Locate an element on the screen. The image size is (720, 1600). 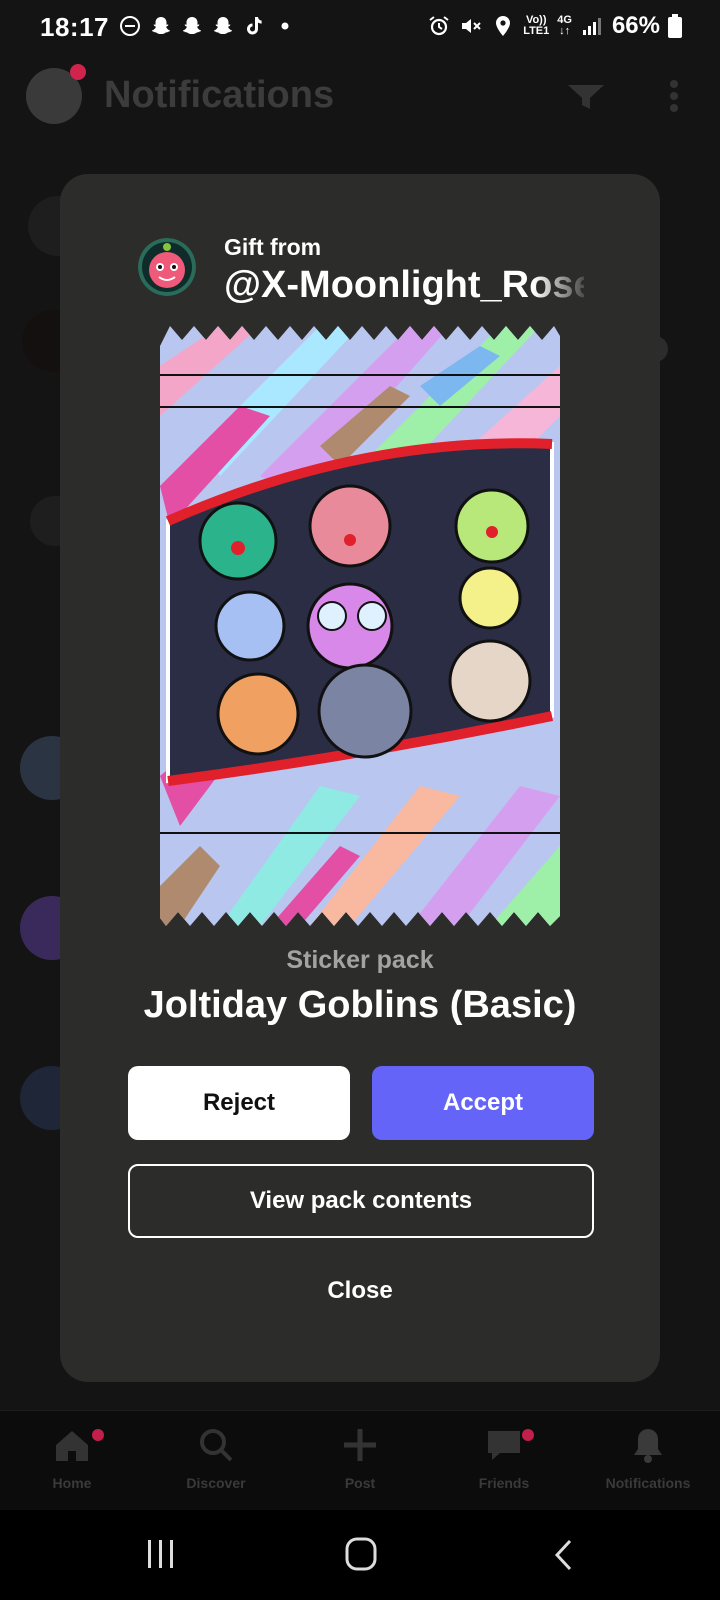
sender-avatar is located at coordinates (167, 267).